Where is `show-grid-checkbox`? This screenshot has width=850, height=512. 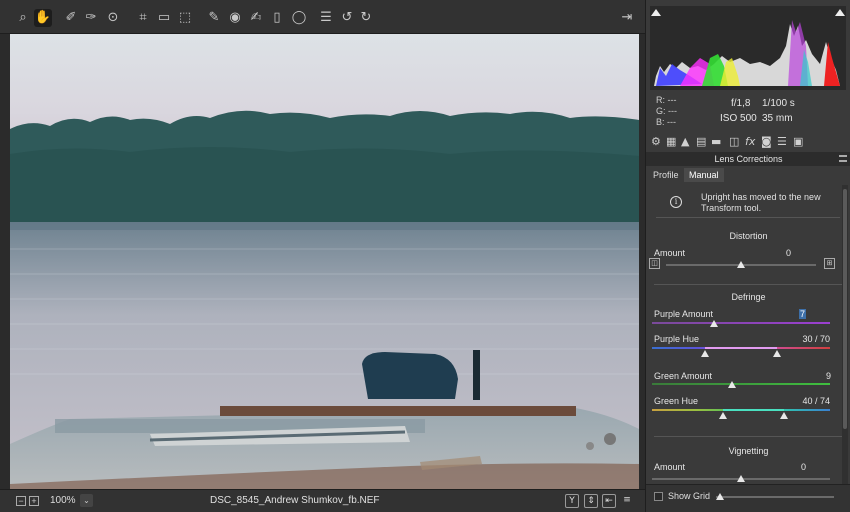 show-grid-checkbox is located at coordinates (658, 496).